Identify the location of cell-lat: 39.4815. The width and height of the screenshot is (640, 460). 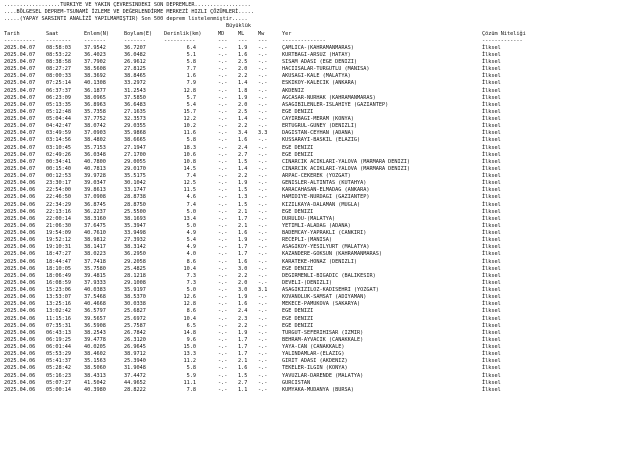
(95, 275).